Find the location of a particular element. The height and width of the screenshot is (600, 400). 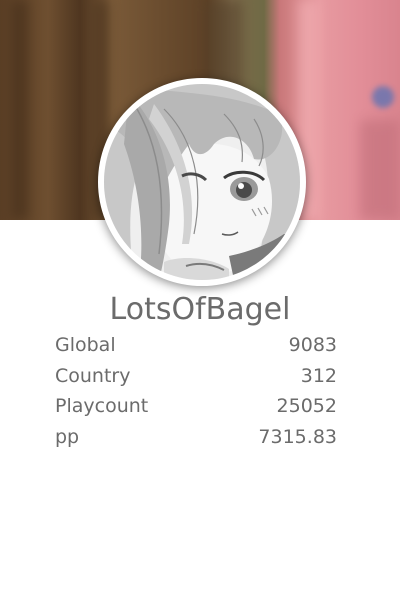

stat-row-country: Country 312 is located at coordinates (196, 376).